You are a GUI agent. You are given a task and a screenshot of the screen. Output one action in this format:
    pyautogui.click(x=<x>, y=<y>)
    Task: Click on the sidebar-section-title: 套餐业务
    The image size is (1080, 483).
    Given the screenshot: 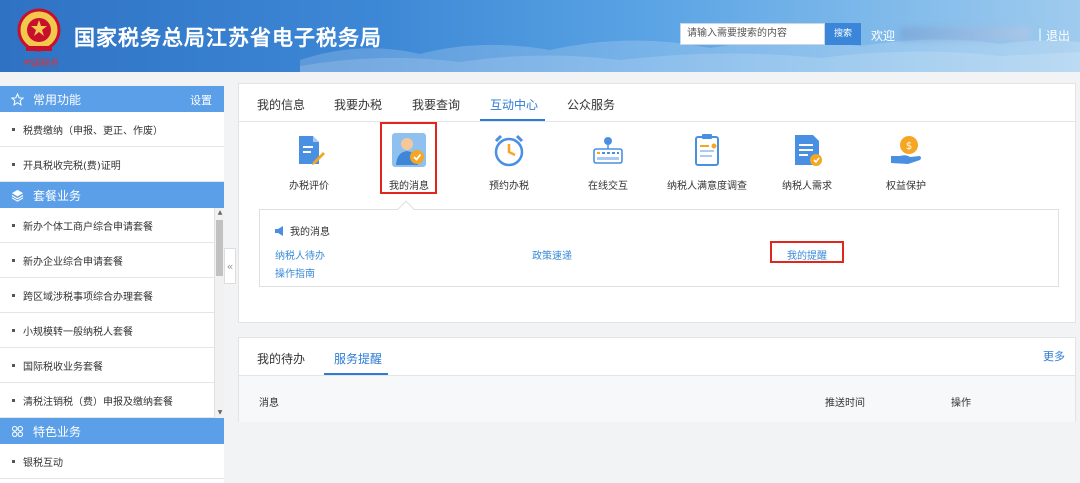 What is the action you would take?
    pyautogui.click(x=57, y=195)
    